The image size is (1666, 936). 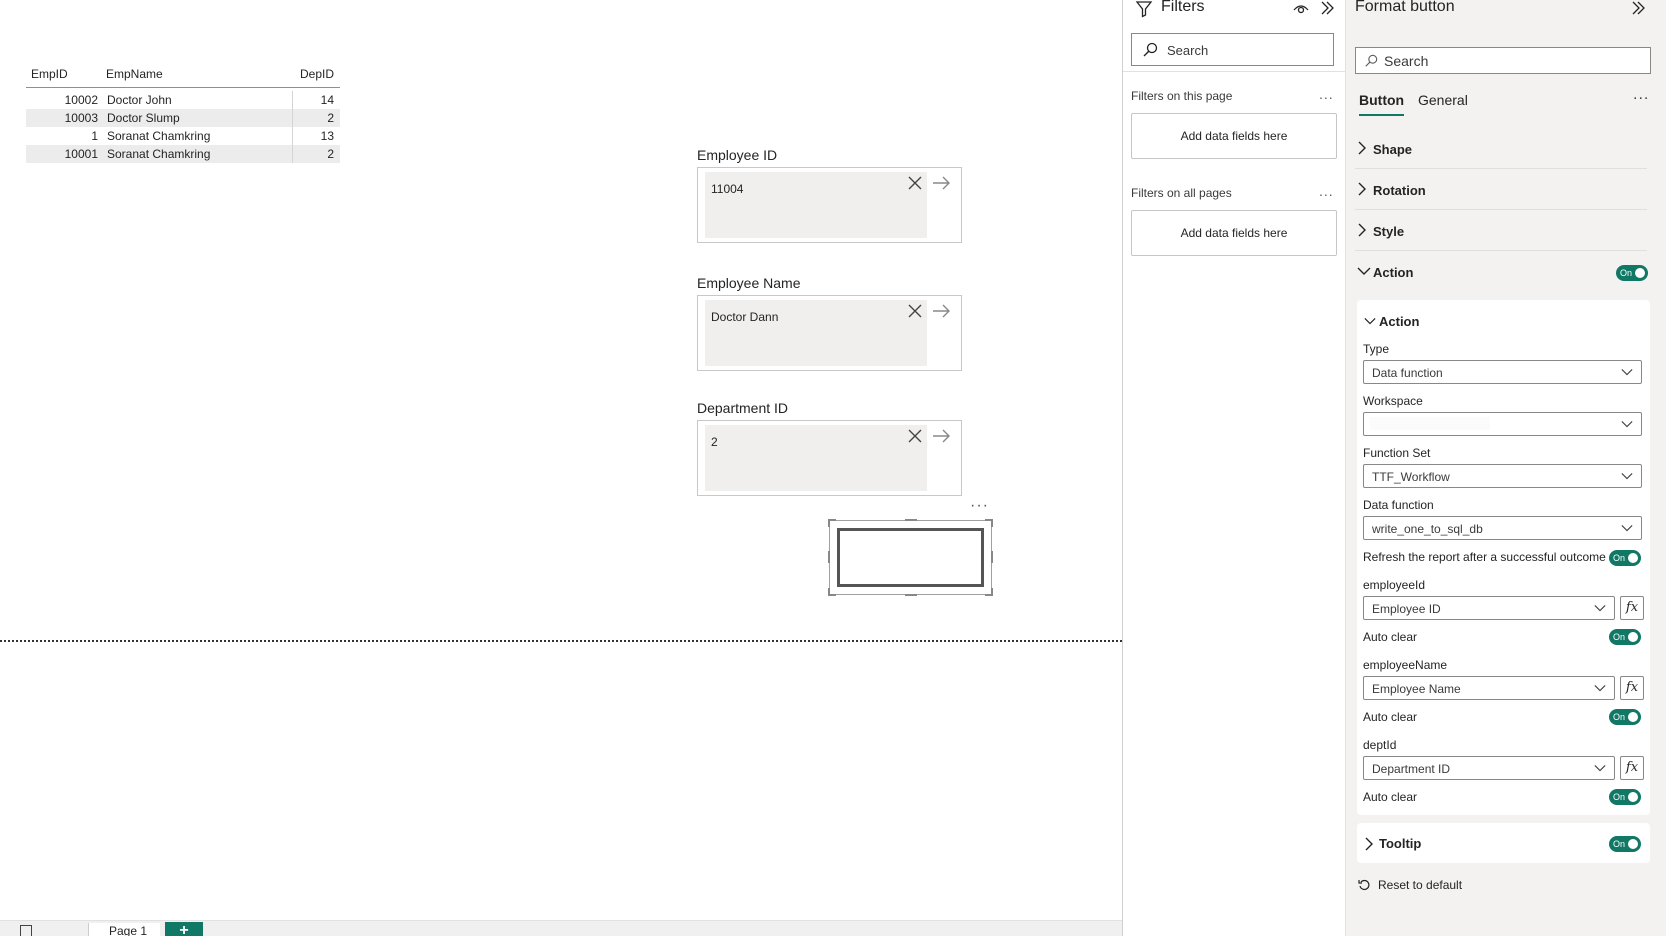 I want to click on tab-page-1: Page 1, so click(x=124, y=929).